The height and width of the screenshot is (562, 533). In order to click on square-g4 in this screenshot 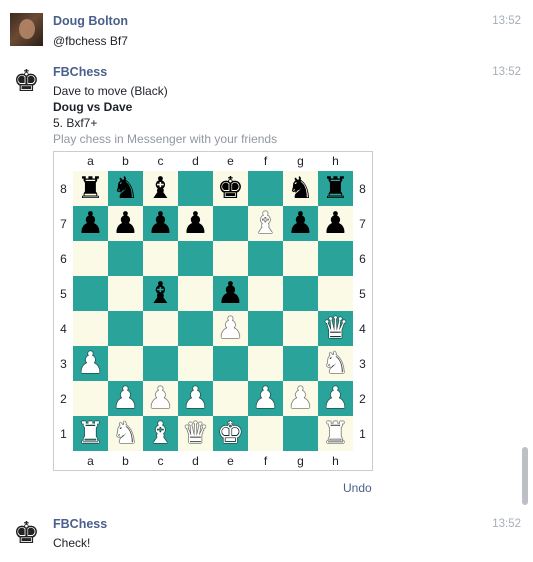, I will do `click(300, 328)`.